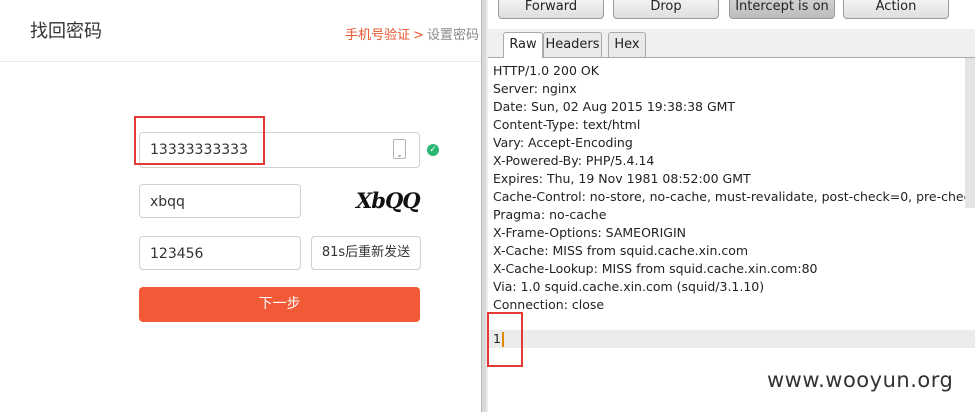  Describe the element at coordinates (622, 178) in the screenshot. I see `response-line: Expires: Thu, 19 Nov 1981 08:52:00 GMT` at that location.